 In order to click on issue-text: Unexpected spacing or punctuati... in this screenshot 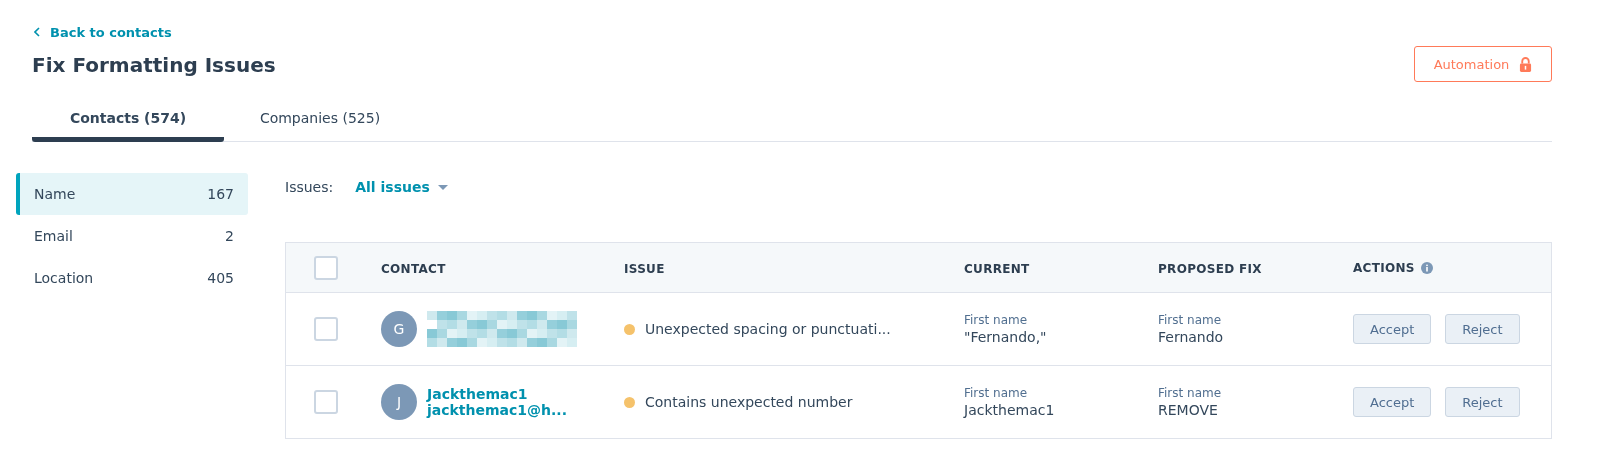, I will do `click(768, 329)`.